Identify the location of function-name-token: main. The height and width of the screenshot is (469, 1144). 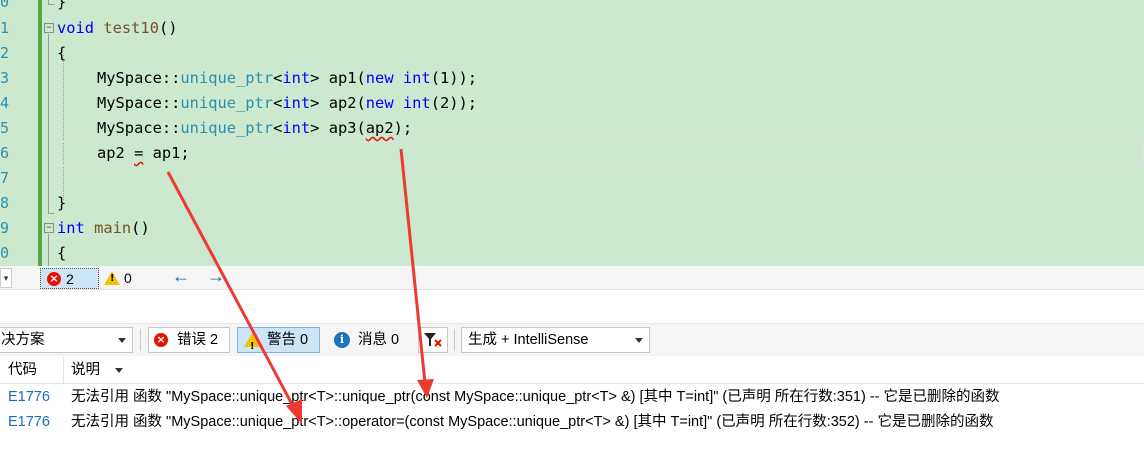
(113, 228).